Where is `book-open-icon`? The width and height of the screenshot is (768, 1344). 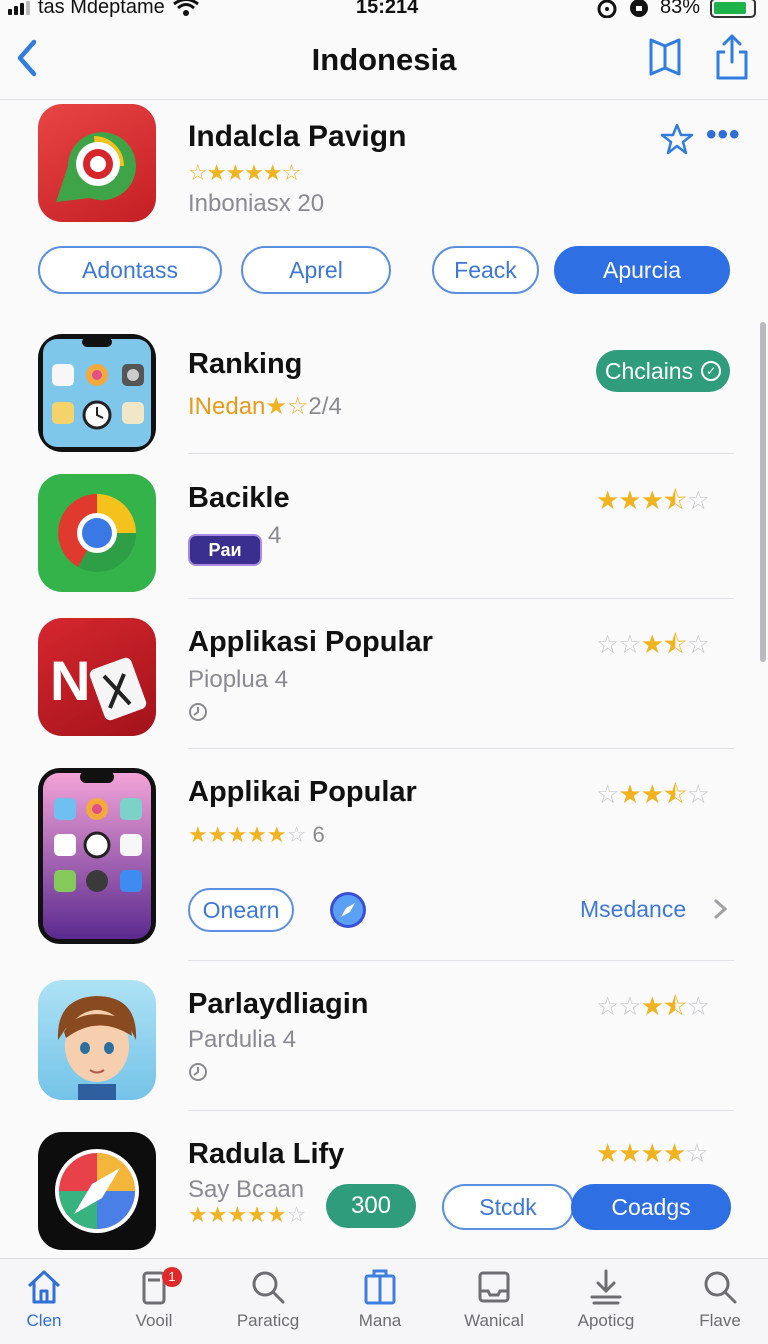
book-open-icon is located at coordinates (380, 1287).